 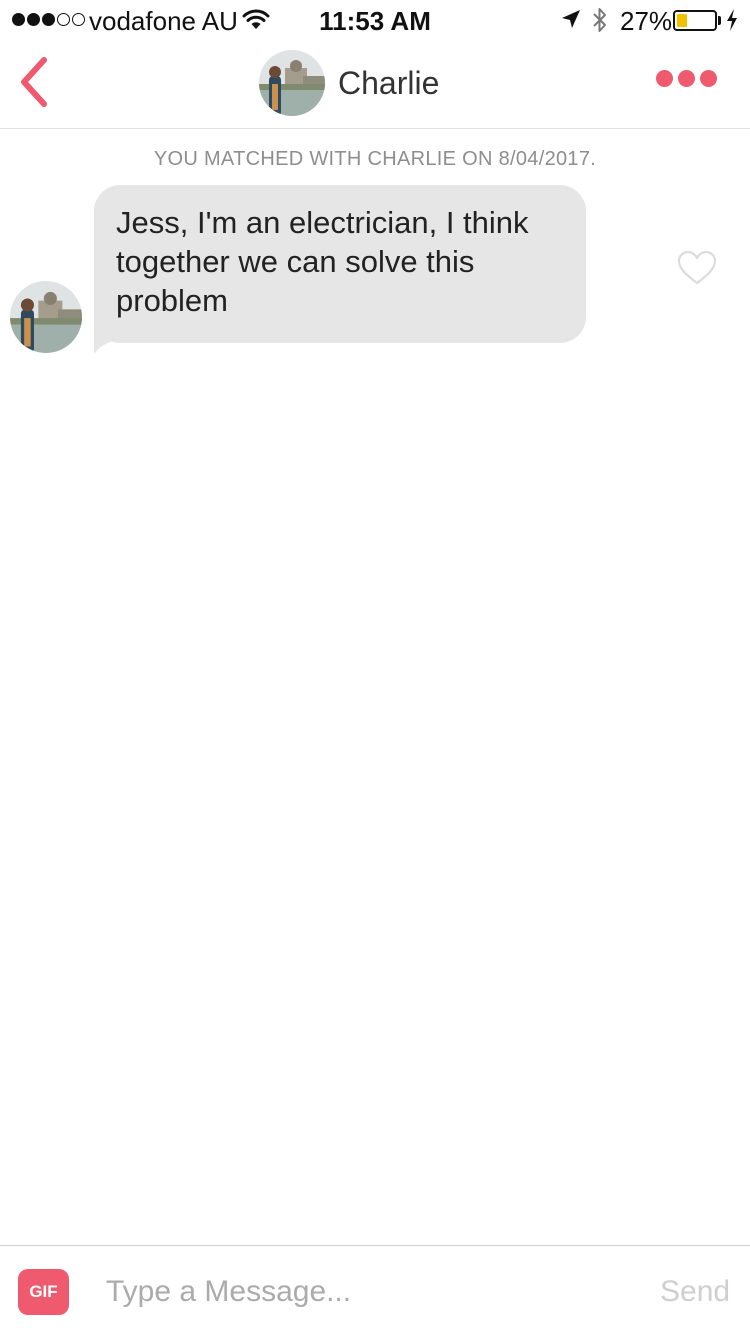 I want to click on battery-percent: 27%, so click(x=646, y=21).